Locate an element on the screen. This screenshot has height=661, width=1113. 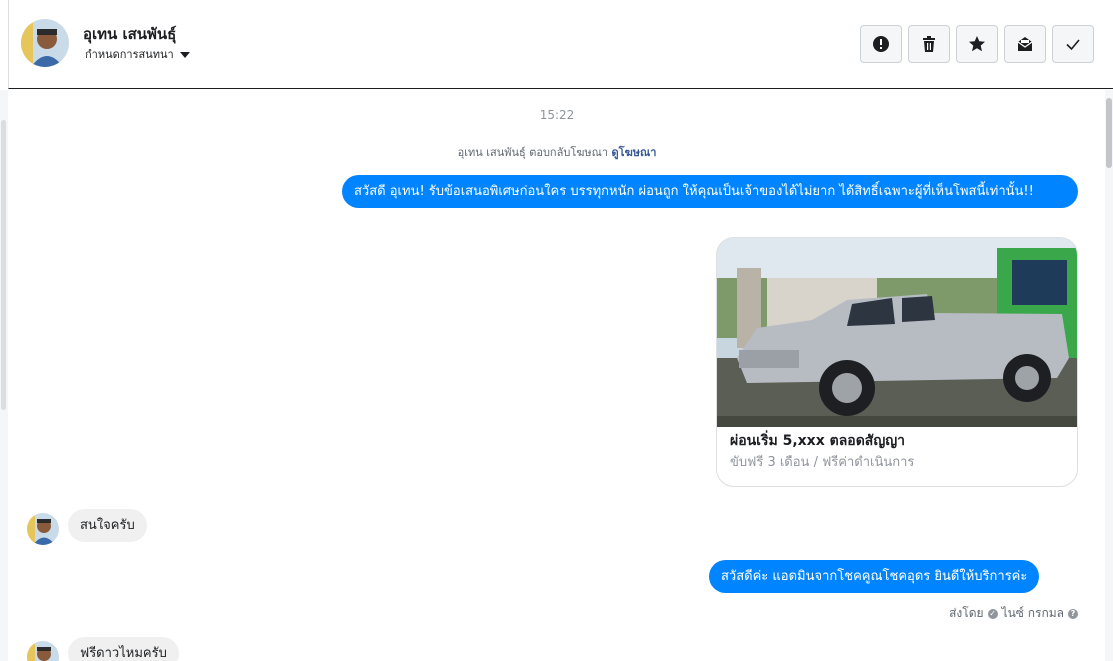
contact-name: อุเทน เสนพันธุ์ is located at coordinates (129, 34).